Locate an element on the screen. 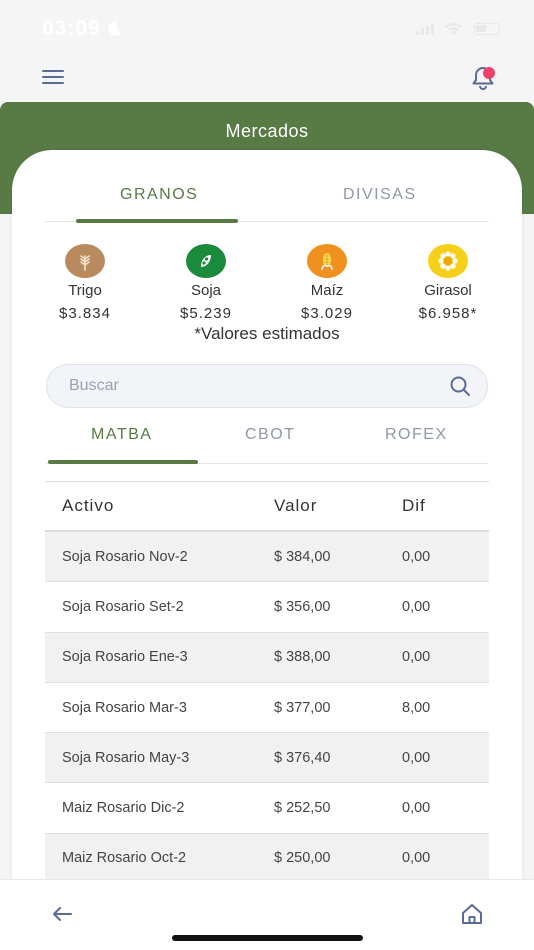 The height and width of the screenshot is (950, 534). cell-activo: Maiz Rosario Oct-2 is located at coordinates (124, 858).